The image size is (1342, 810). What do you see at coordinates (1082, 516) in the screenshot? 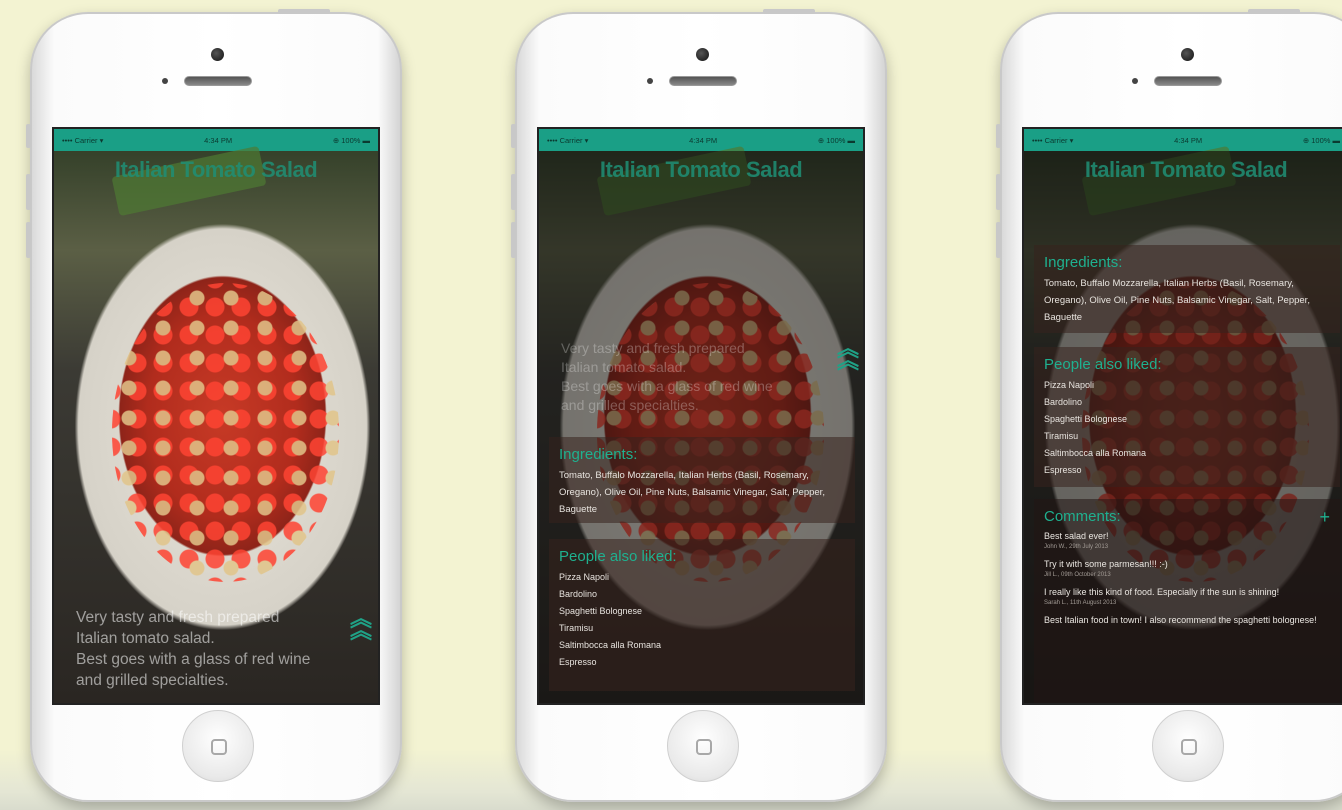
I see `comments-heading: Comments:` at bounding box center [1082, 516].